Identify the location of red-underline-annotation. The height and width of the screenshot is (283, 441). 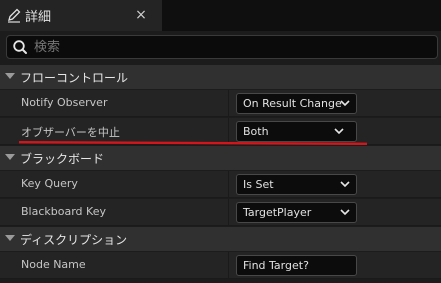
(193, 143).